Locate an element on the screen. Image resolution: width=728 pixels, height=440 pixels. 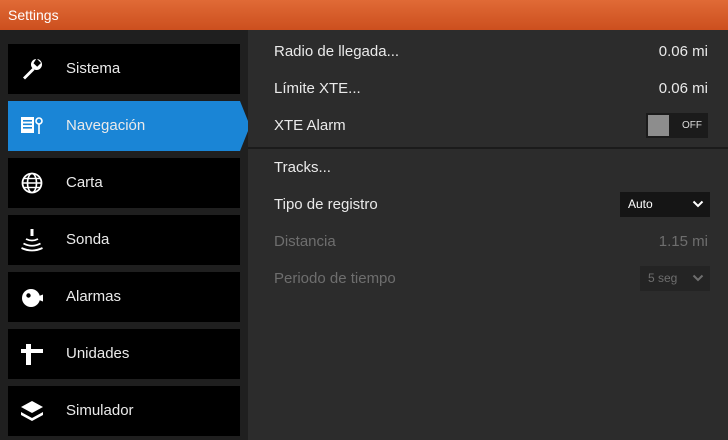
sidebar-item-label: Sistema is located at coordinates (93, 68).